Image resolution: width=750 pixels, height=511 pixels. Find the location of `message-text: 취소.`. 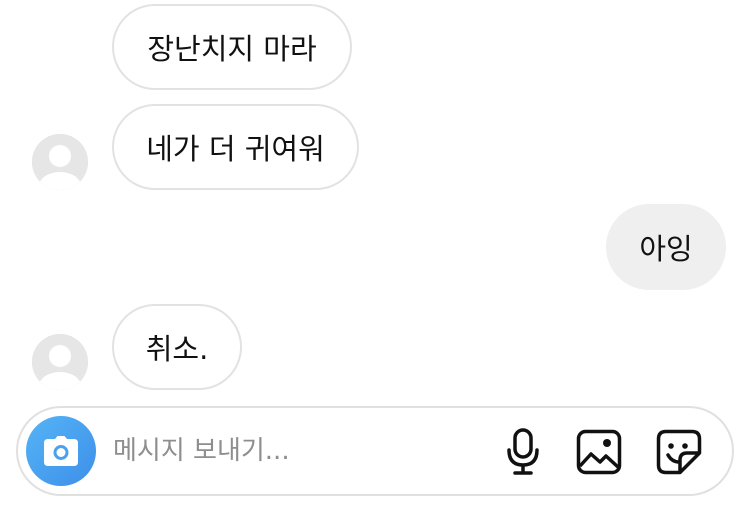

message-text: 취소. is located at coordinates (177, 349).